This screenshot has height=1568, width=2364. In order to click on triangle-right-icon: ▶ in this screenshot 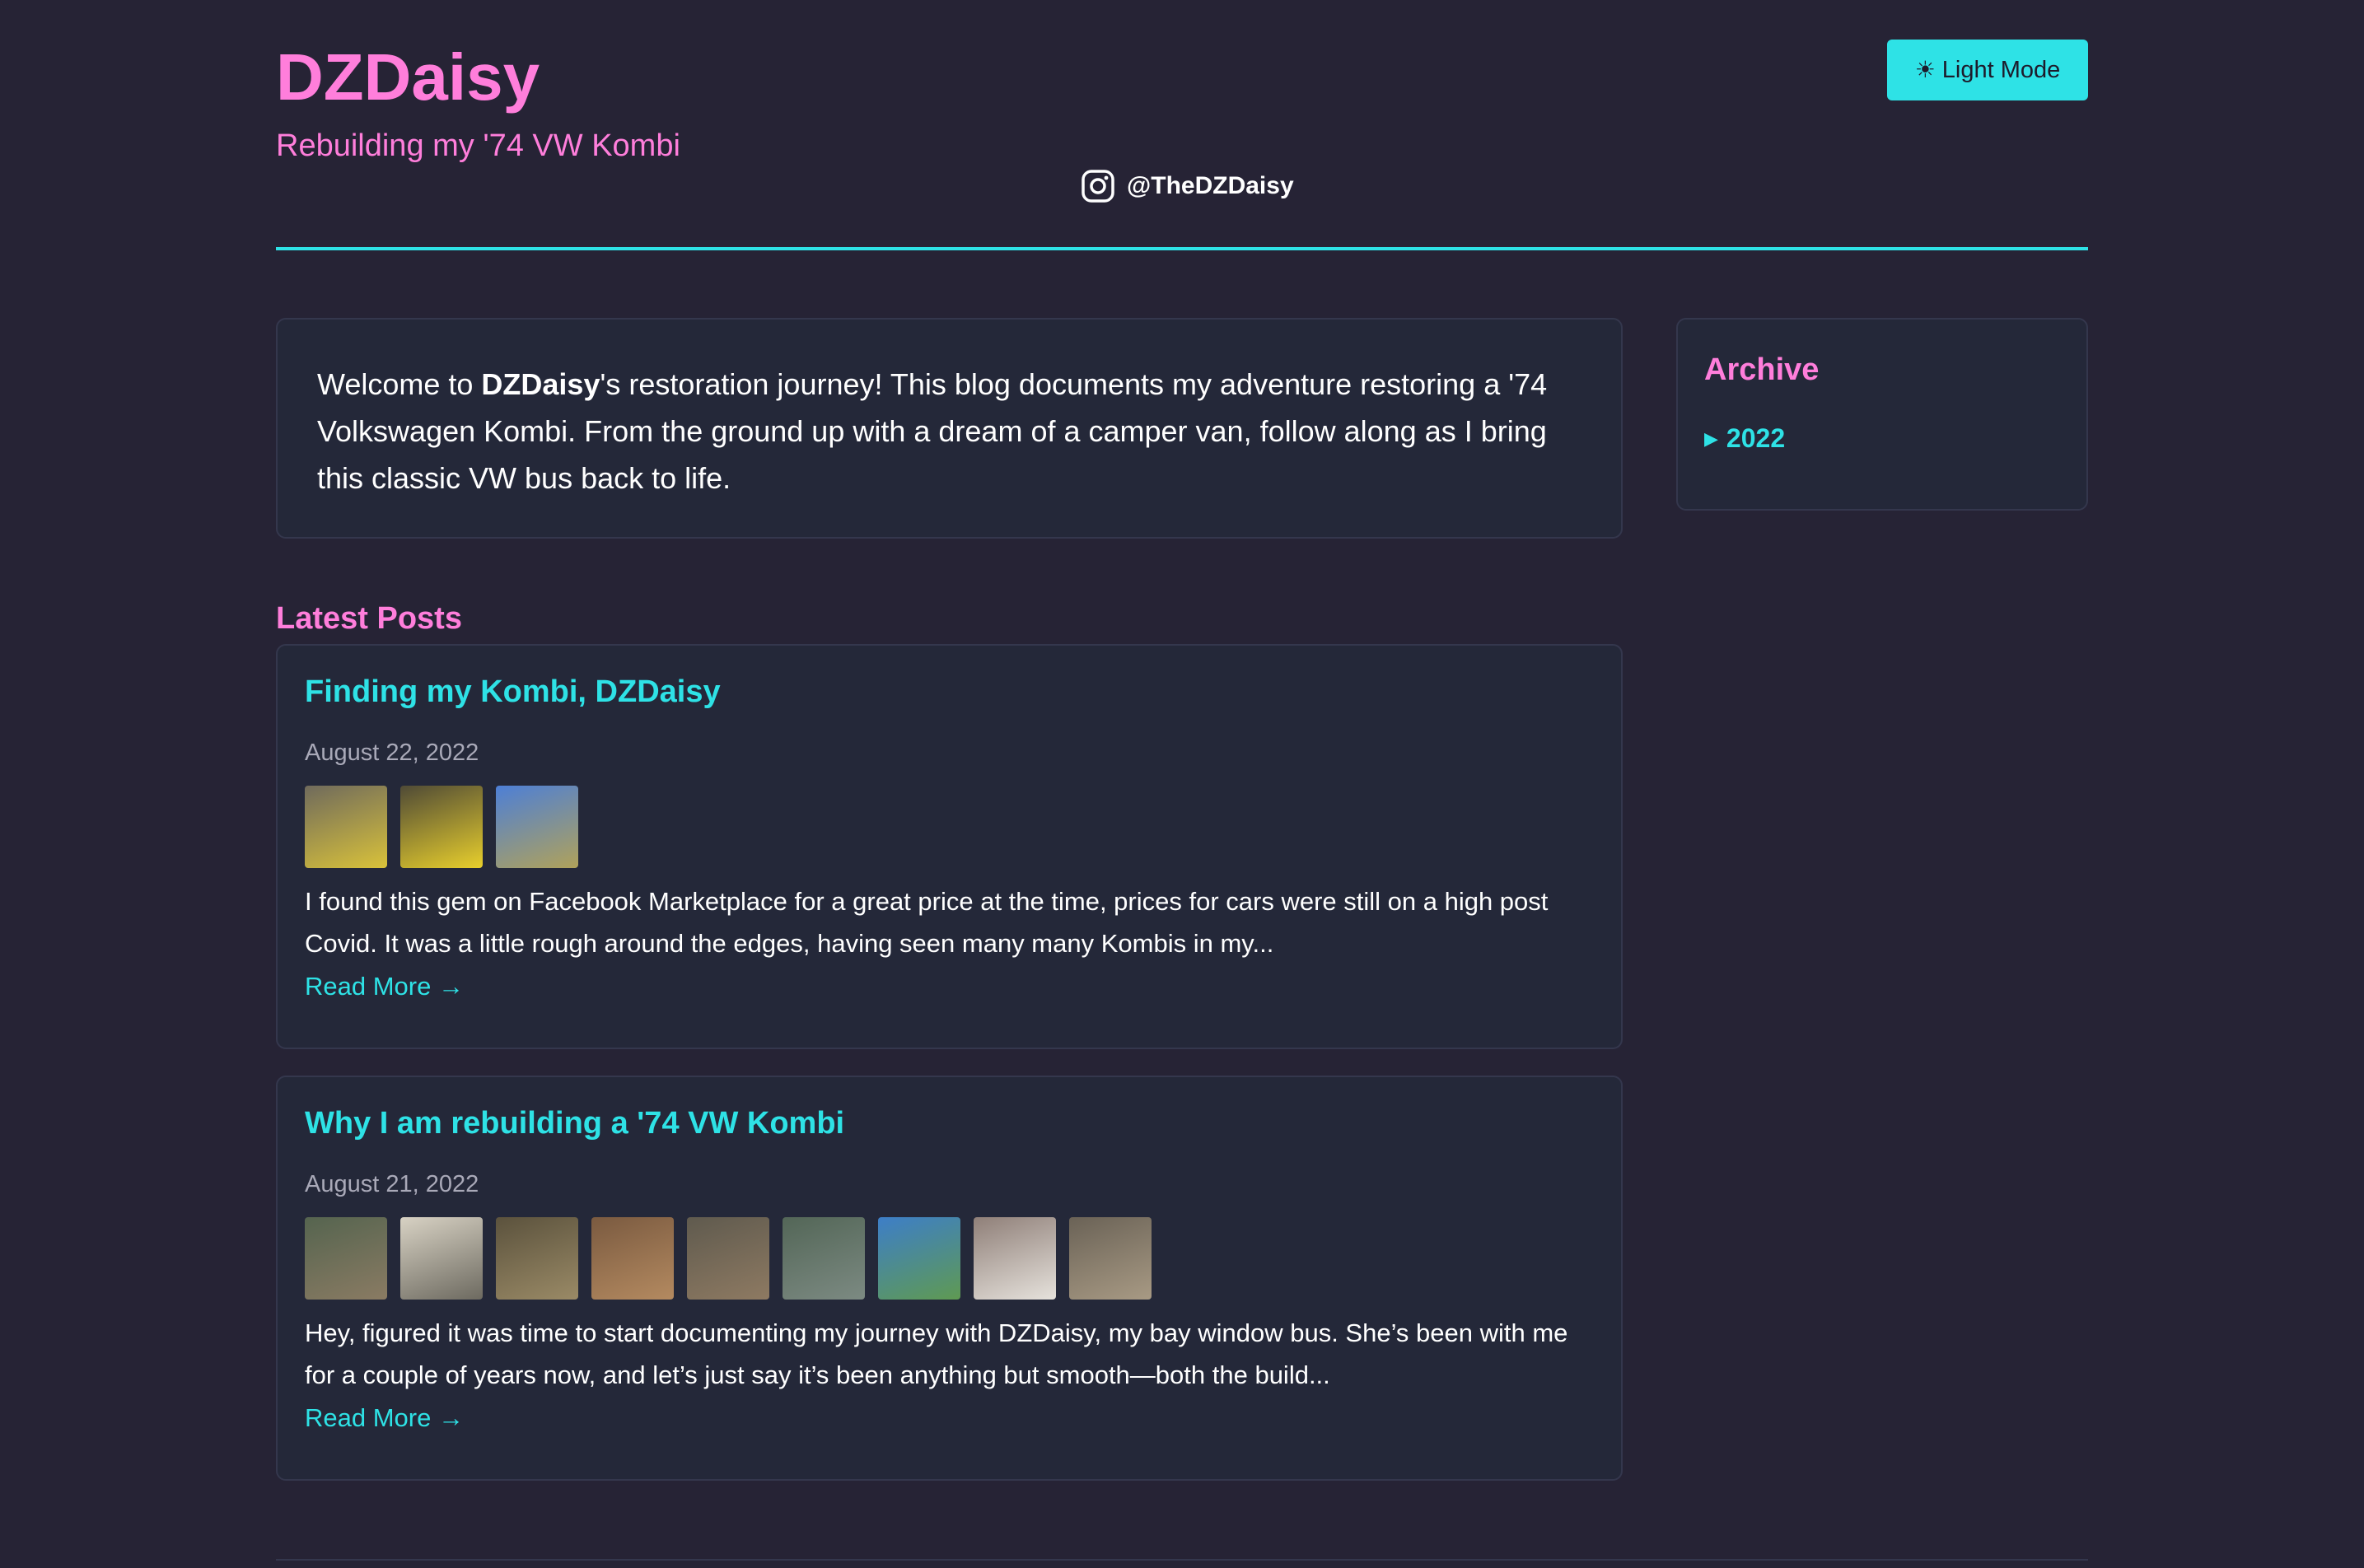, I will do `click(1711, 438)`.